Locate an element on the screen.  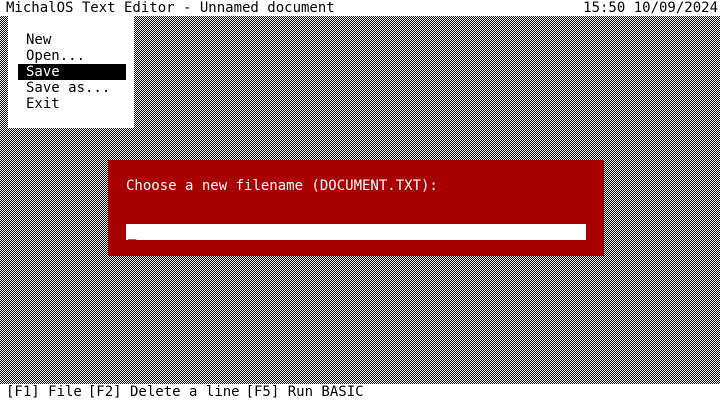
file-menu: New Open... Save Save as... Exit is located at coordinates (71, 72).